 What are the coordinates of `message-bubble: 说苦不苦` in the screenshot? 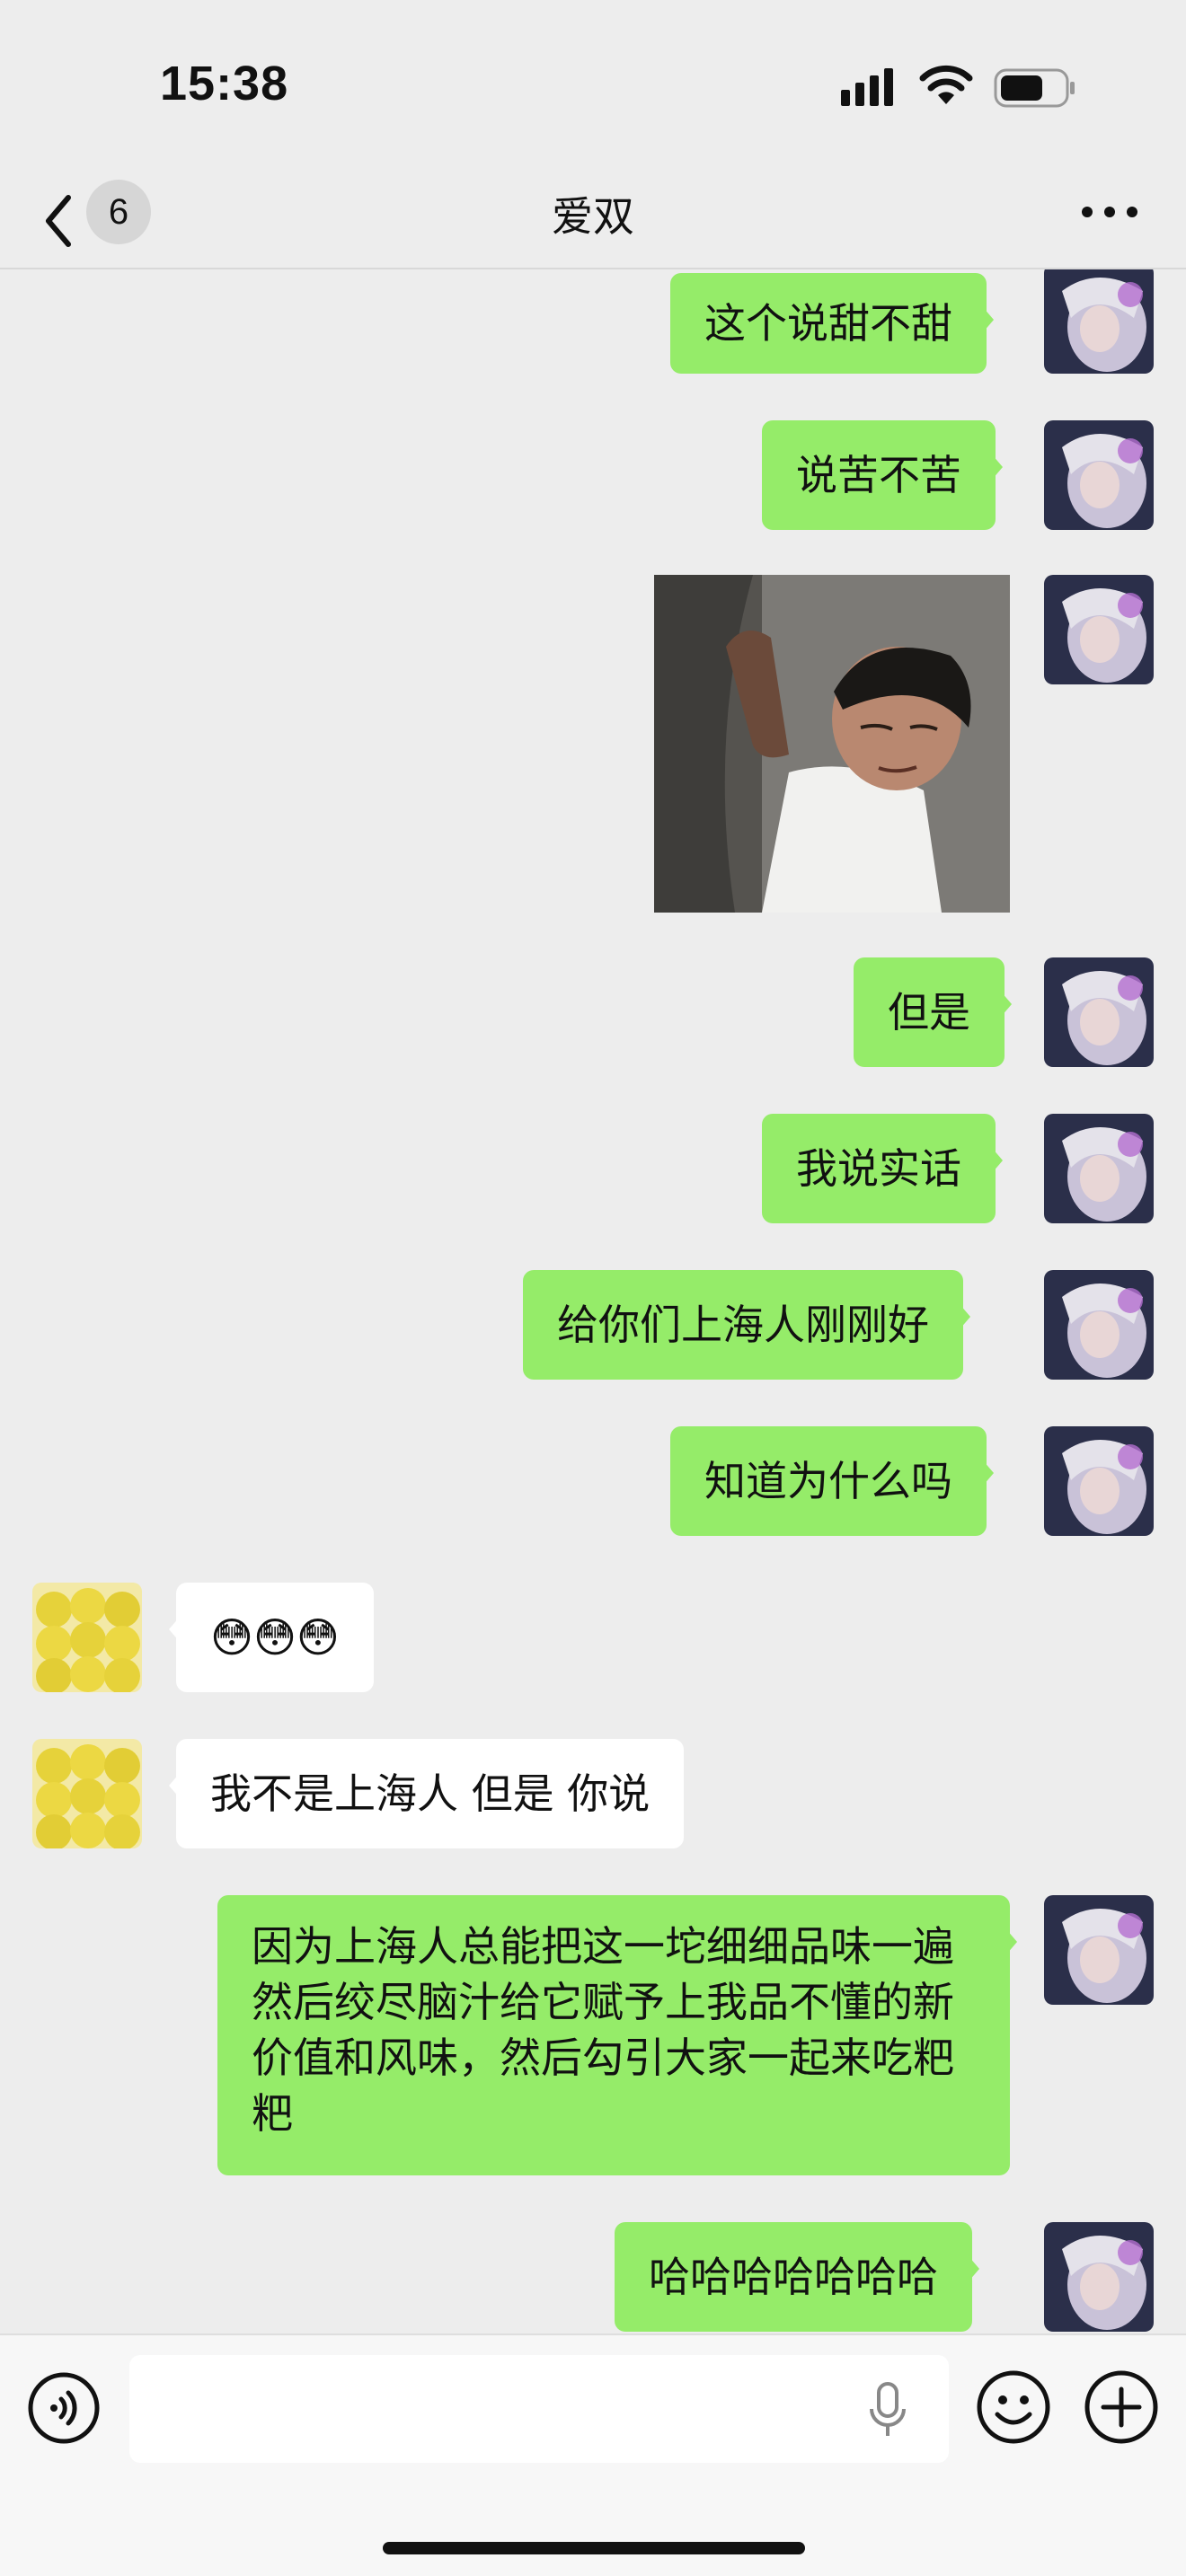 It's located at (882, 475).